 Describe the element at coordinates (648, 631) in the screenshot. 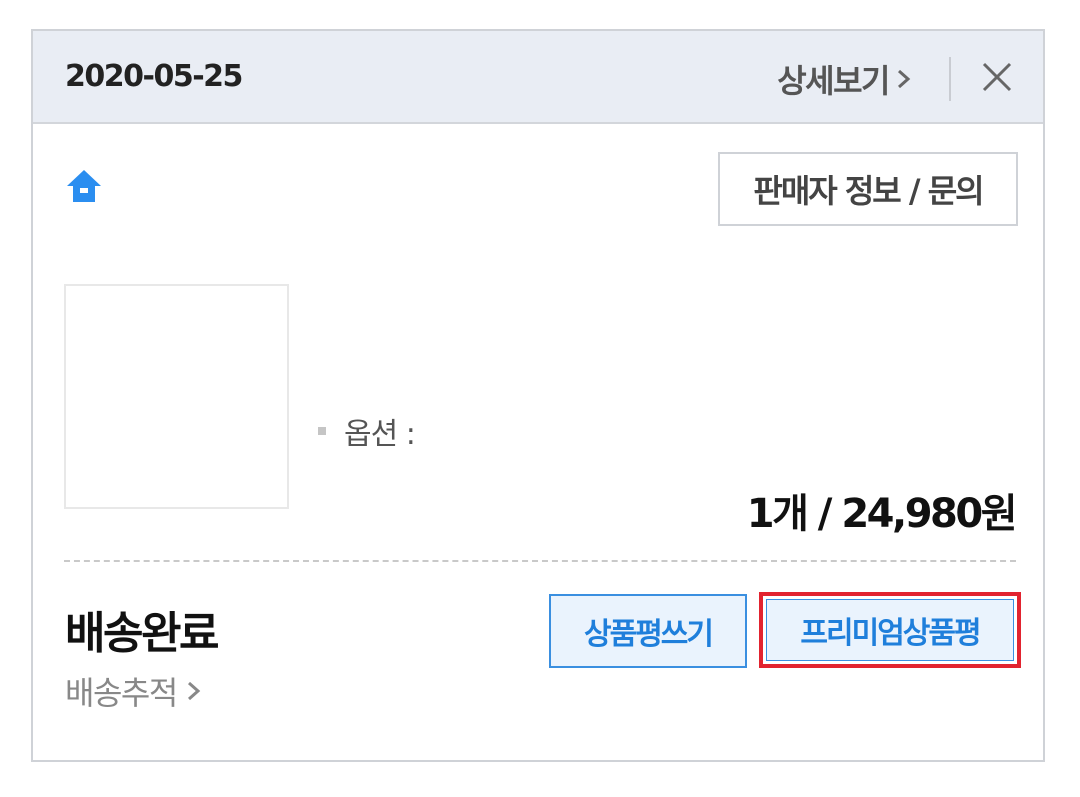

I see `write-review-button: 상품평쓰기` at that location.